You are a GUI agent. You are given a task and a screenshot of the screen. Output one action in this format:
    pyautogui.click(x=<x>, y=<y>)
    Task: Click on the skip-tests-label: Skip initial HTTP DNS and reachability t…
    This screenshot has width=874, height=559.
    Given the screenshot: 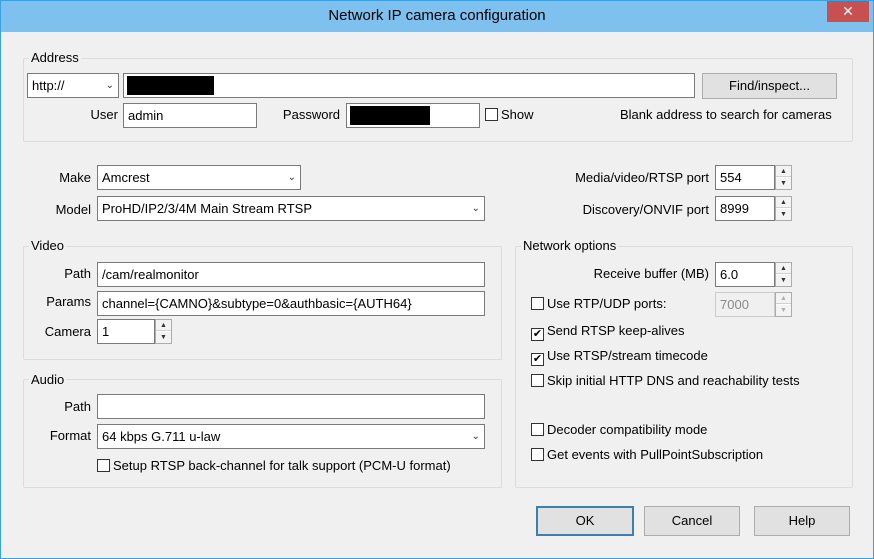 What is the action you would take?
    pyautogui.click(x=673, y=380)
    